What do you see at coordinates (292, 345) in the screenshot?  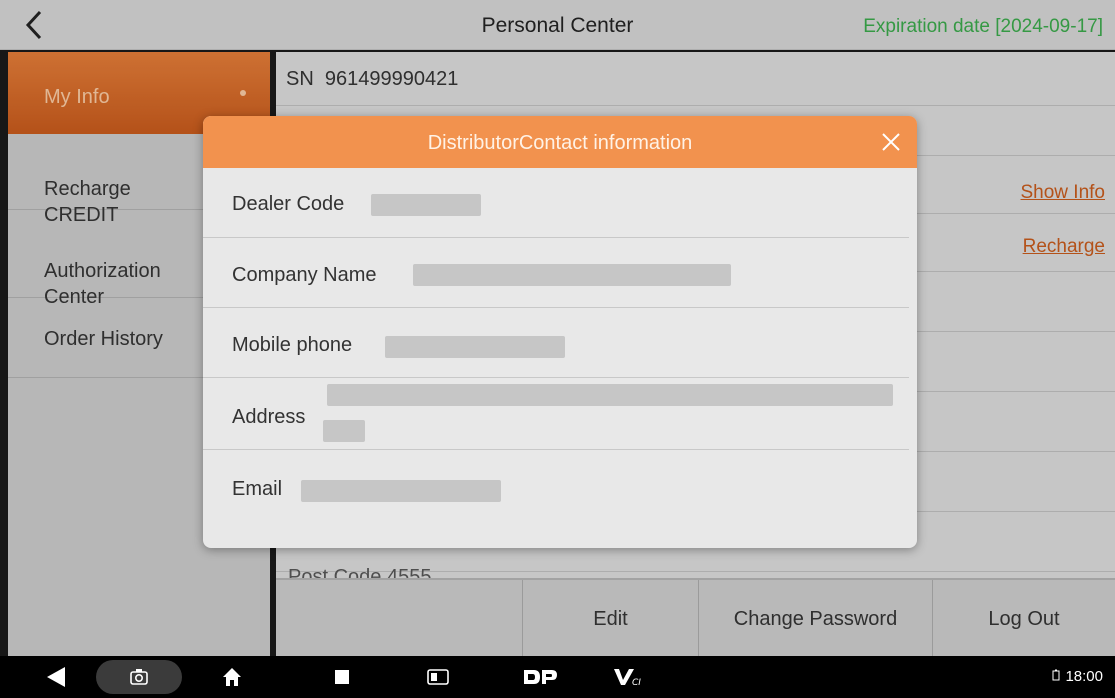 I see `mobile-phone-label: Mobile phone` at bounding box center [292, 345].